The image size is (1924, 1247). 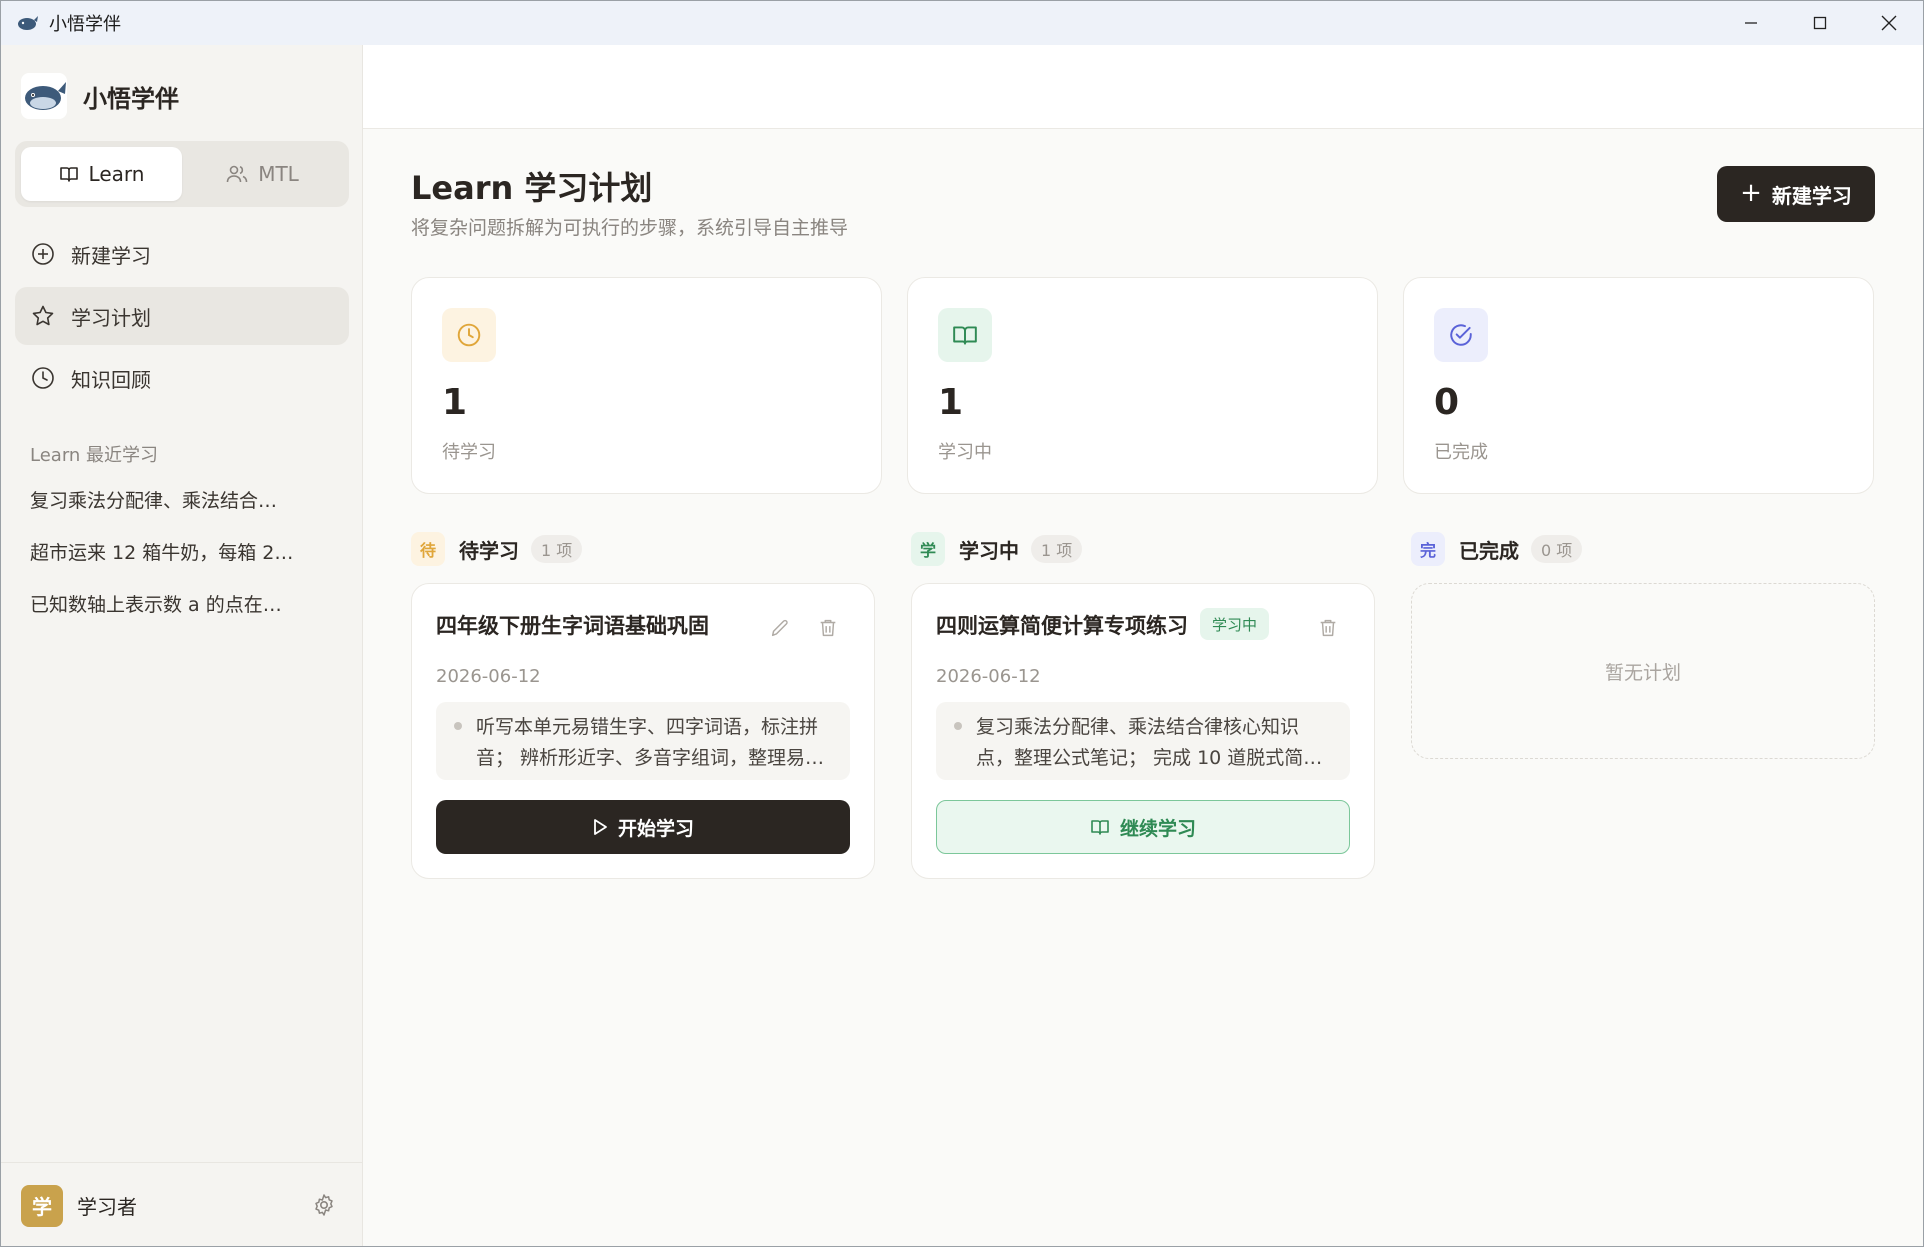 I want to click on stats-row: 1 待学习 1 学习中 0 已完成, so click(x=1143, y=385).